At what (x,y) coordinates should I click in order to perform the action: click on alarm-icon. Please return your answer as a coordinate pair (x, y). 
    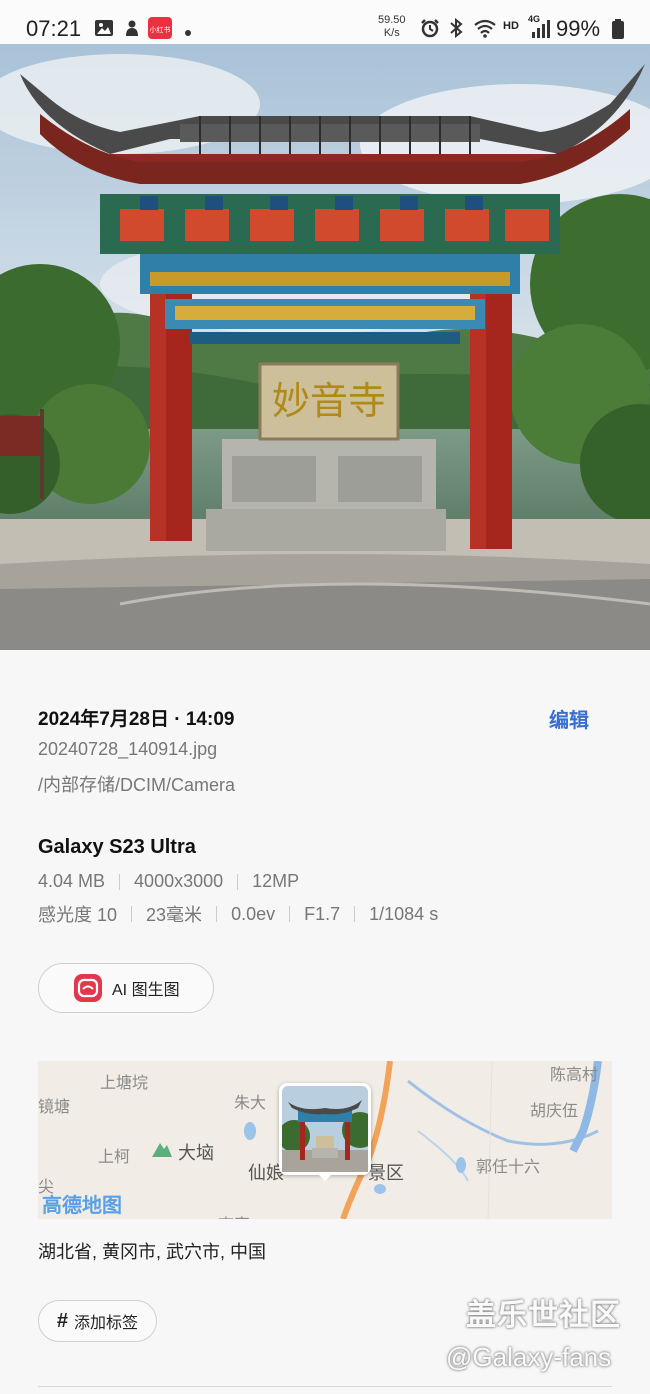
    Looking at the image, I should click on (430, 30).